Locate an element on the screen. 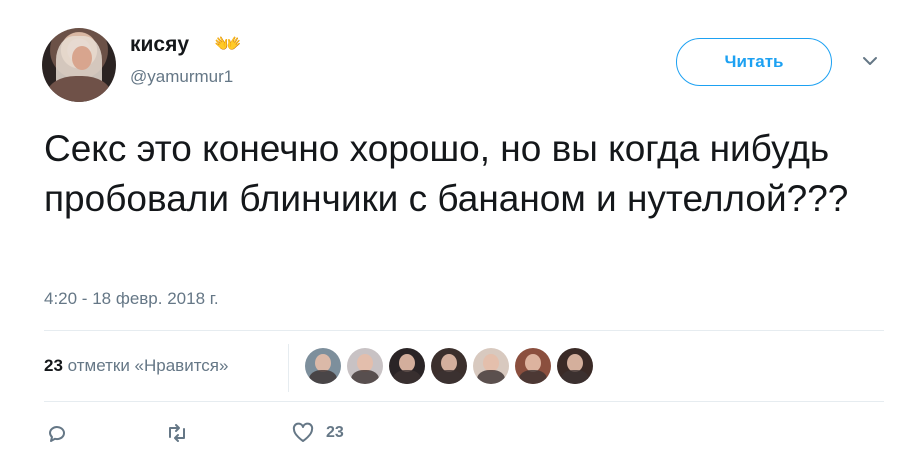  heart-icon is located at coordinates (303, 432).